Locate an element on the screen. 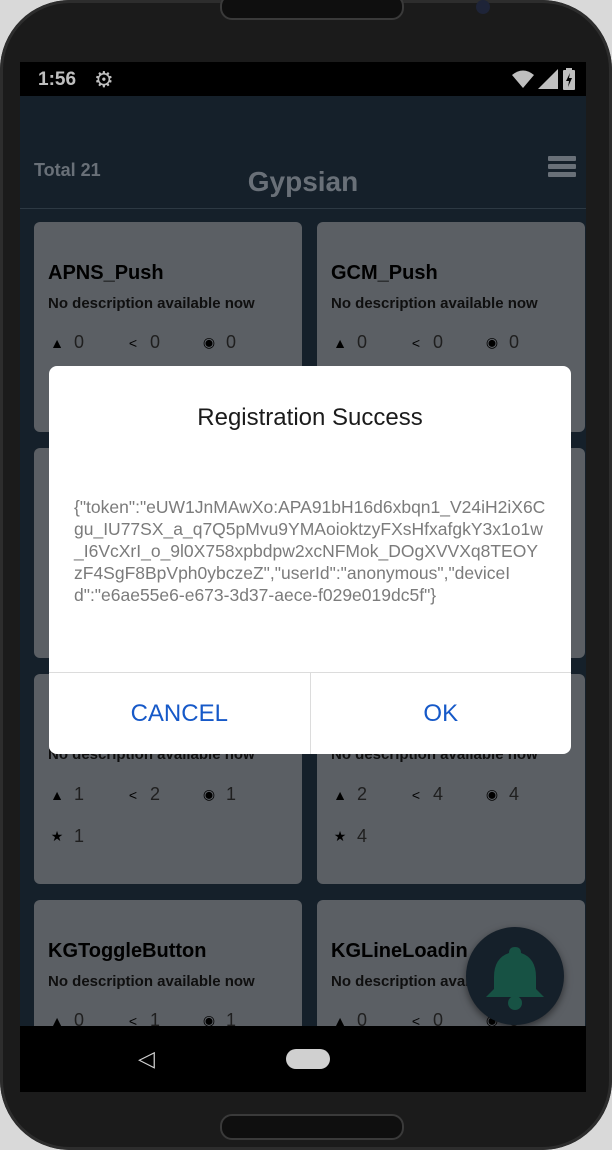 The width and height of the screenshot is (612, 1150). navigation-bar: ◁ is located at coordinates (303, 1059).